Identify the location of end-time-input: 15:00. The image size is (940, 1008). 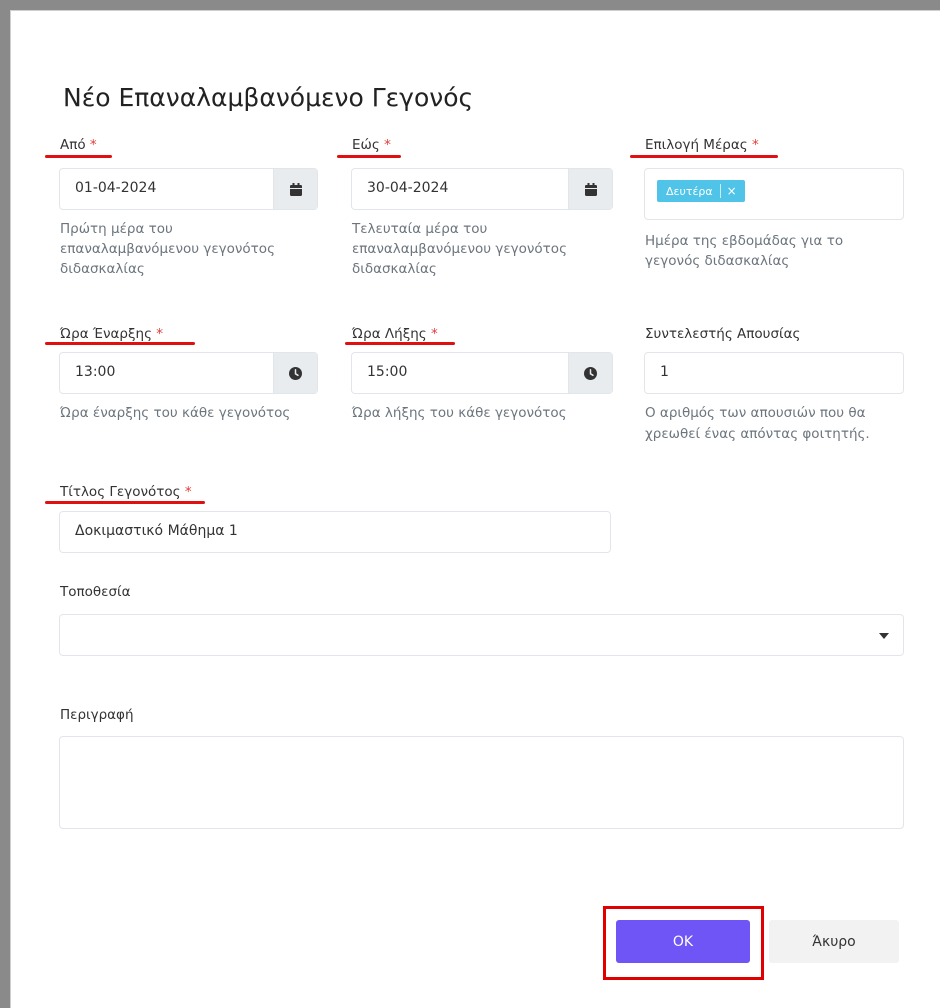
(482, 373).